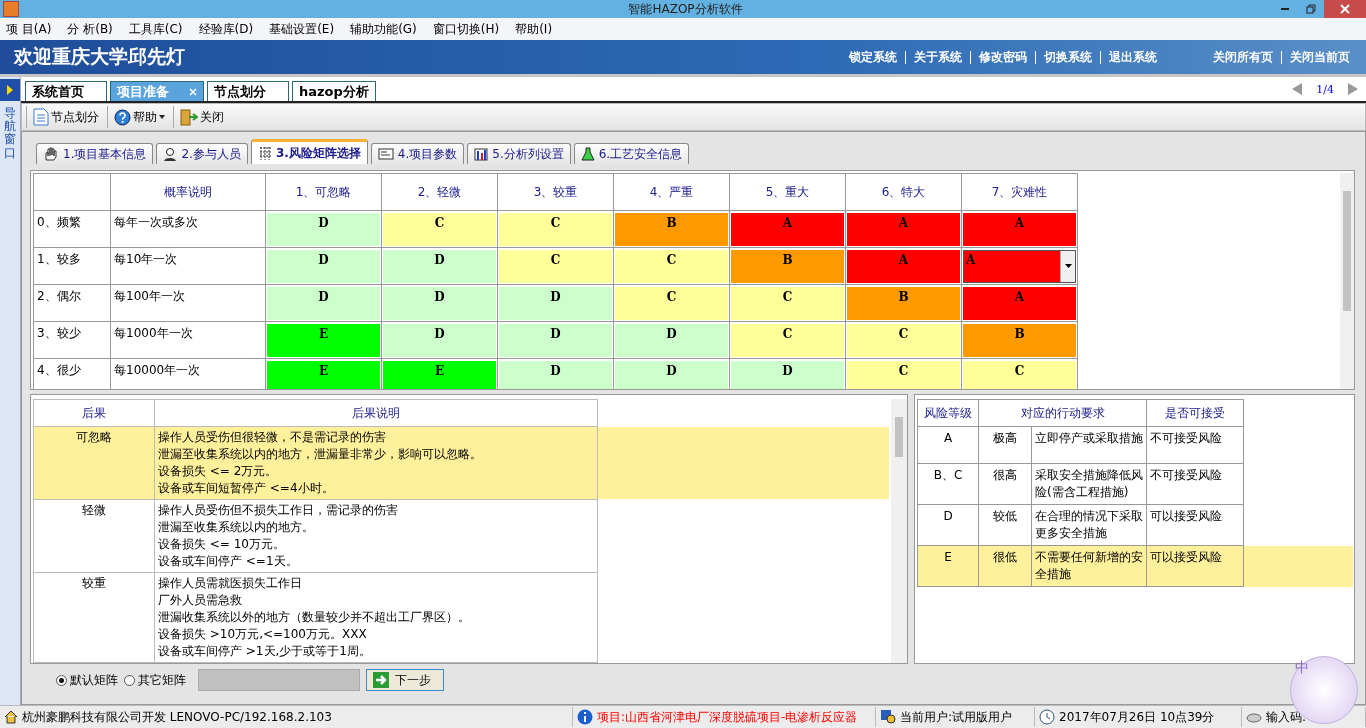 This screenshot has height=728, width=1366. Describe the element at coordinates (202, 153) in the screenshot. I see `step-tab: 2.参与人员` at that location.